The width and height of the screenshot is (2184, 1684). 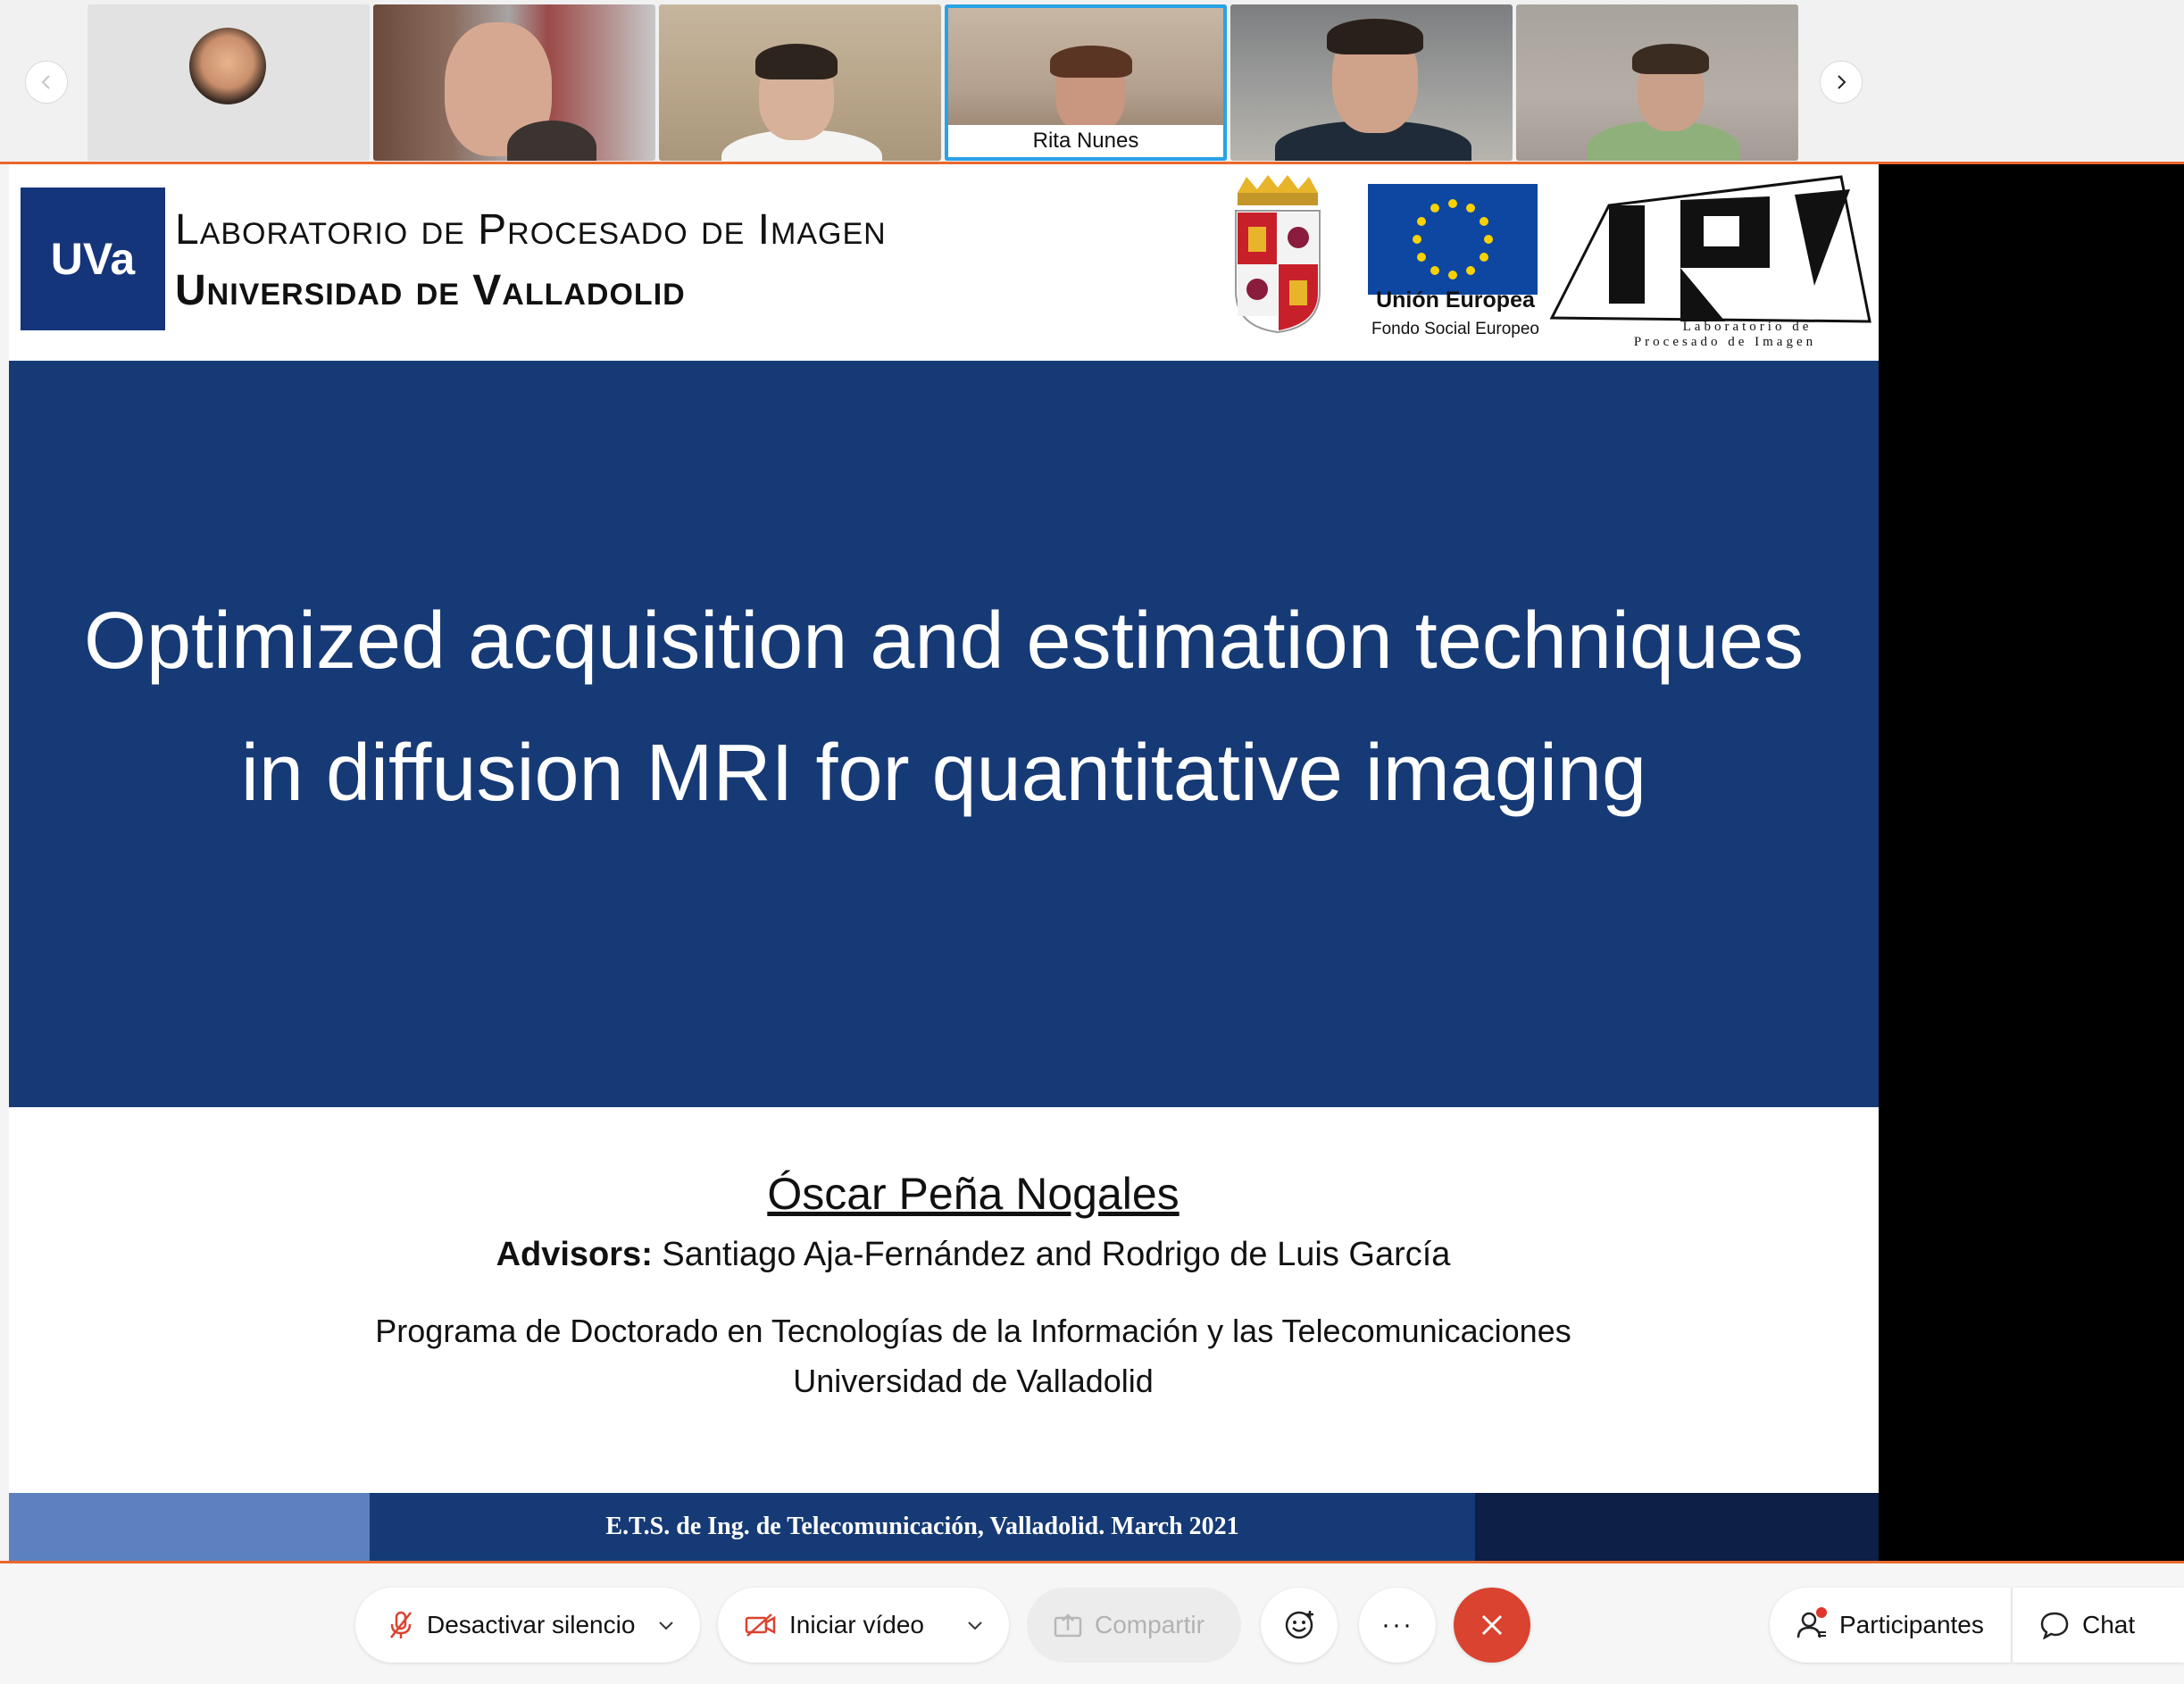 What do you see at coordinates (761, 1626) in the screenshot?
I see `video-off-icon` at bounding box center [761, 1626].